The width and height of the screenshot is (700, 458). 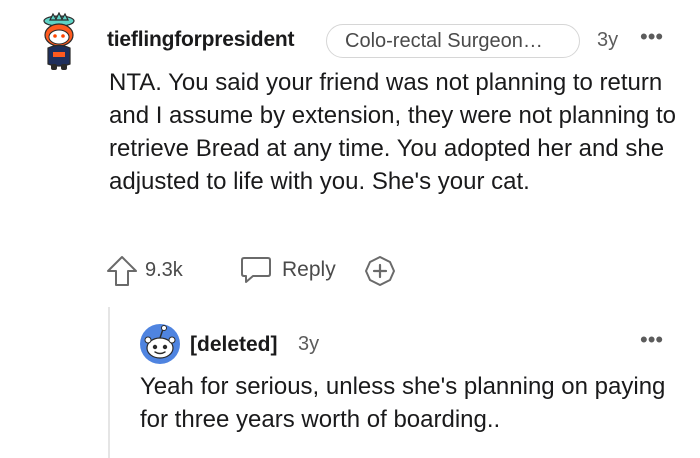 What do you see at coordinates (164, 270) in the screenshot?
I see `vote-score: 9.3k` at bounding box center [164, 270].